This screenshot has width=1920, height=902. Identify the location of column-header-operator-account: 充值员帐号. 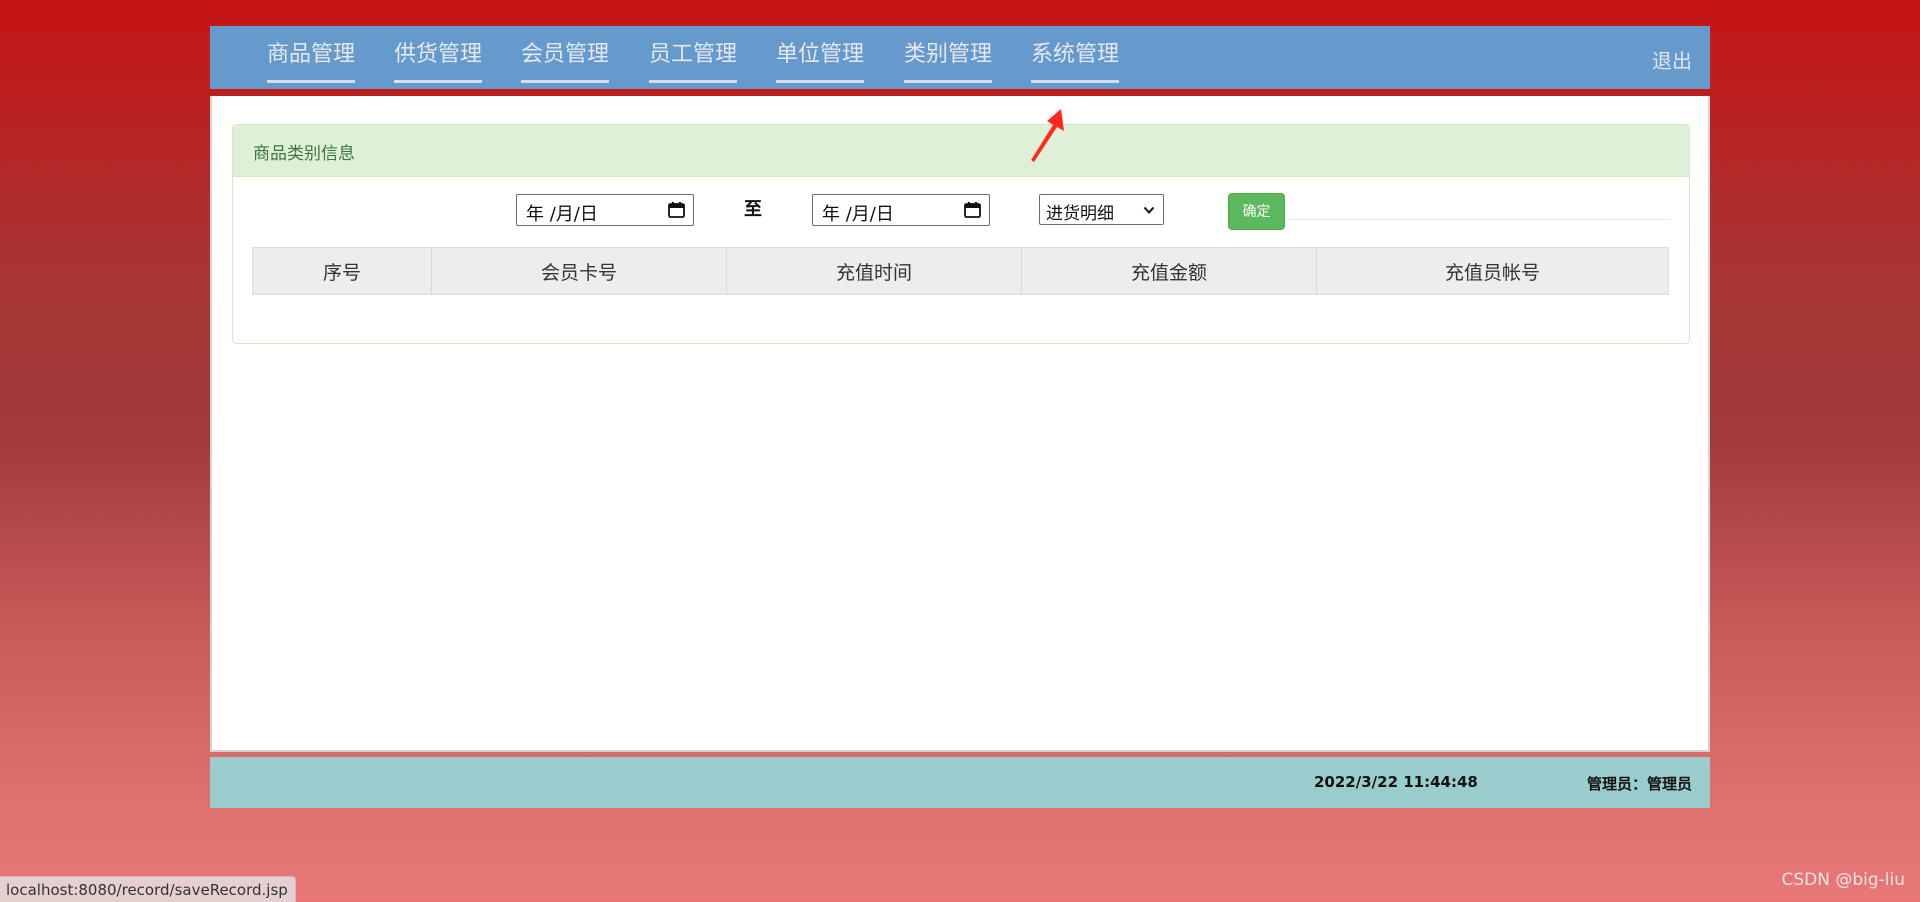
(1492, 272).